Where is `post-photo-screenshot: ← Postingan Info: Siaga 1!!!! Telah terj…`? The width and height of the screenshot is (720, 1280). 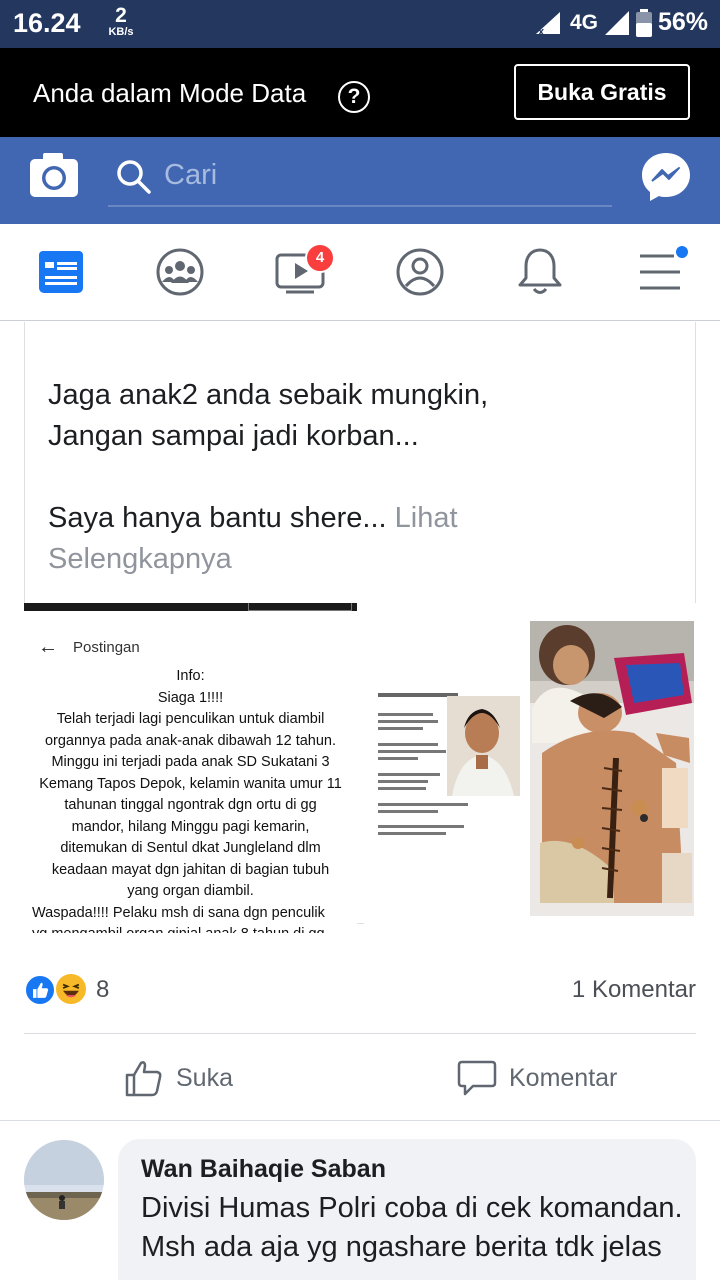 post-photo-screenshot: ← Postingan Info: Siaga 1!!!! Telah terj… is located at coordinates (190, 768).